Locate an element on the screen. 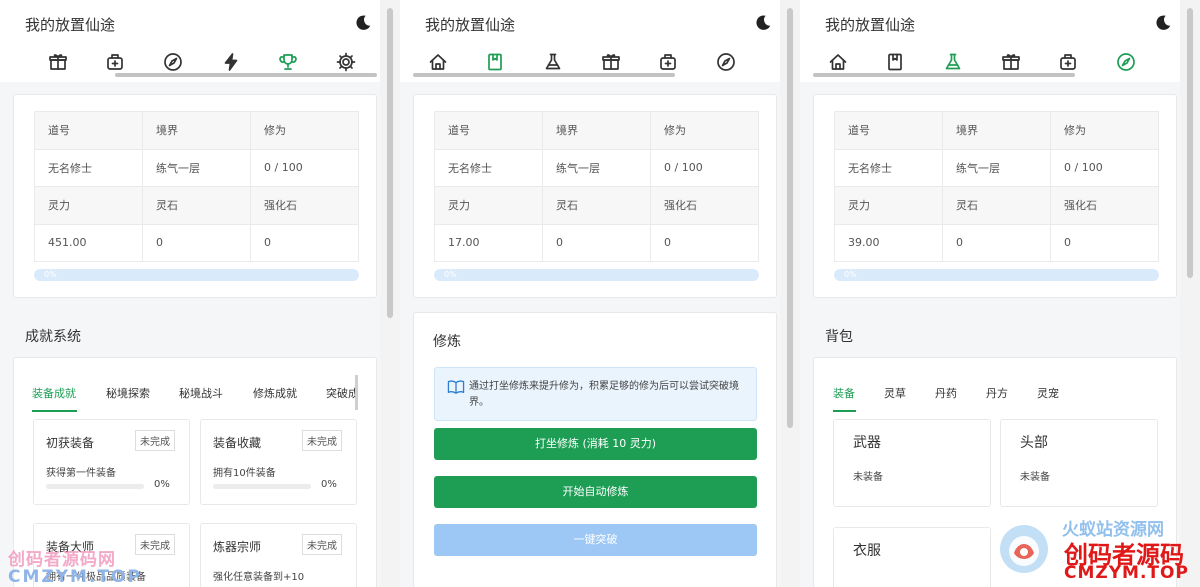  achievement-title: 炼器宗师 is located at coordinates (237, 547).